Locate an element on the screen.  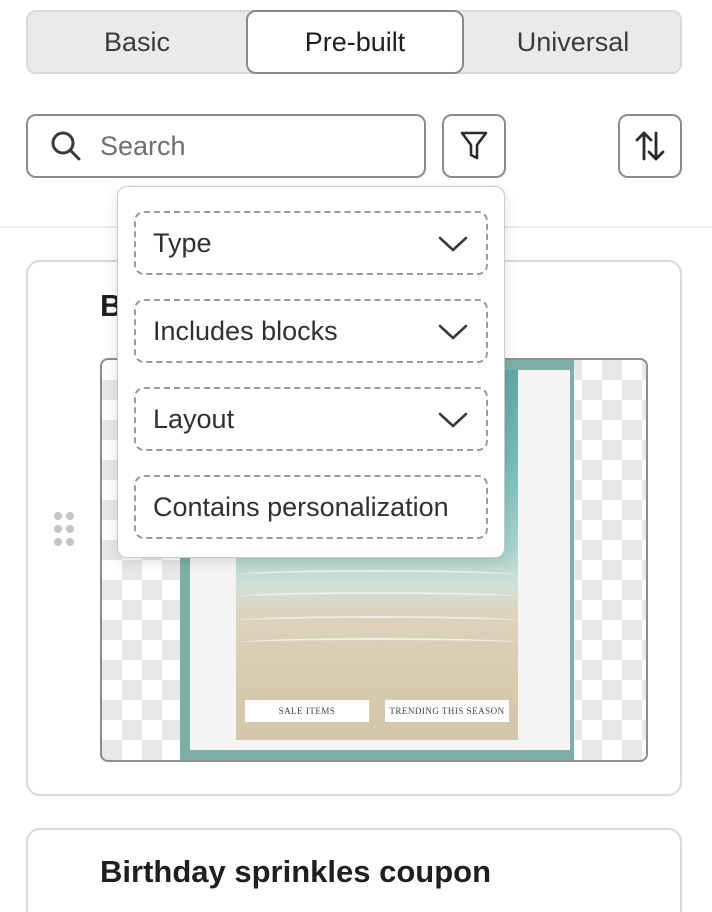
filter-button is located at coordinates (474, 146).